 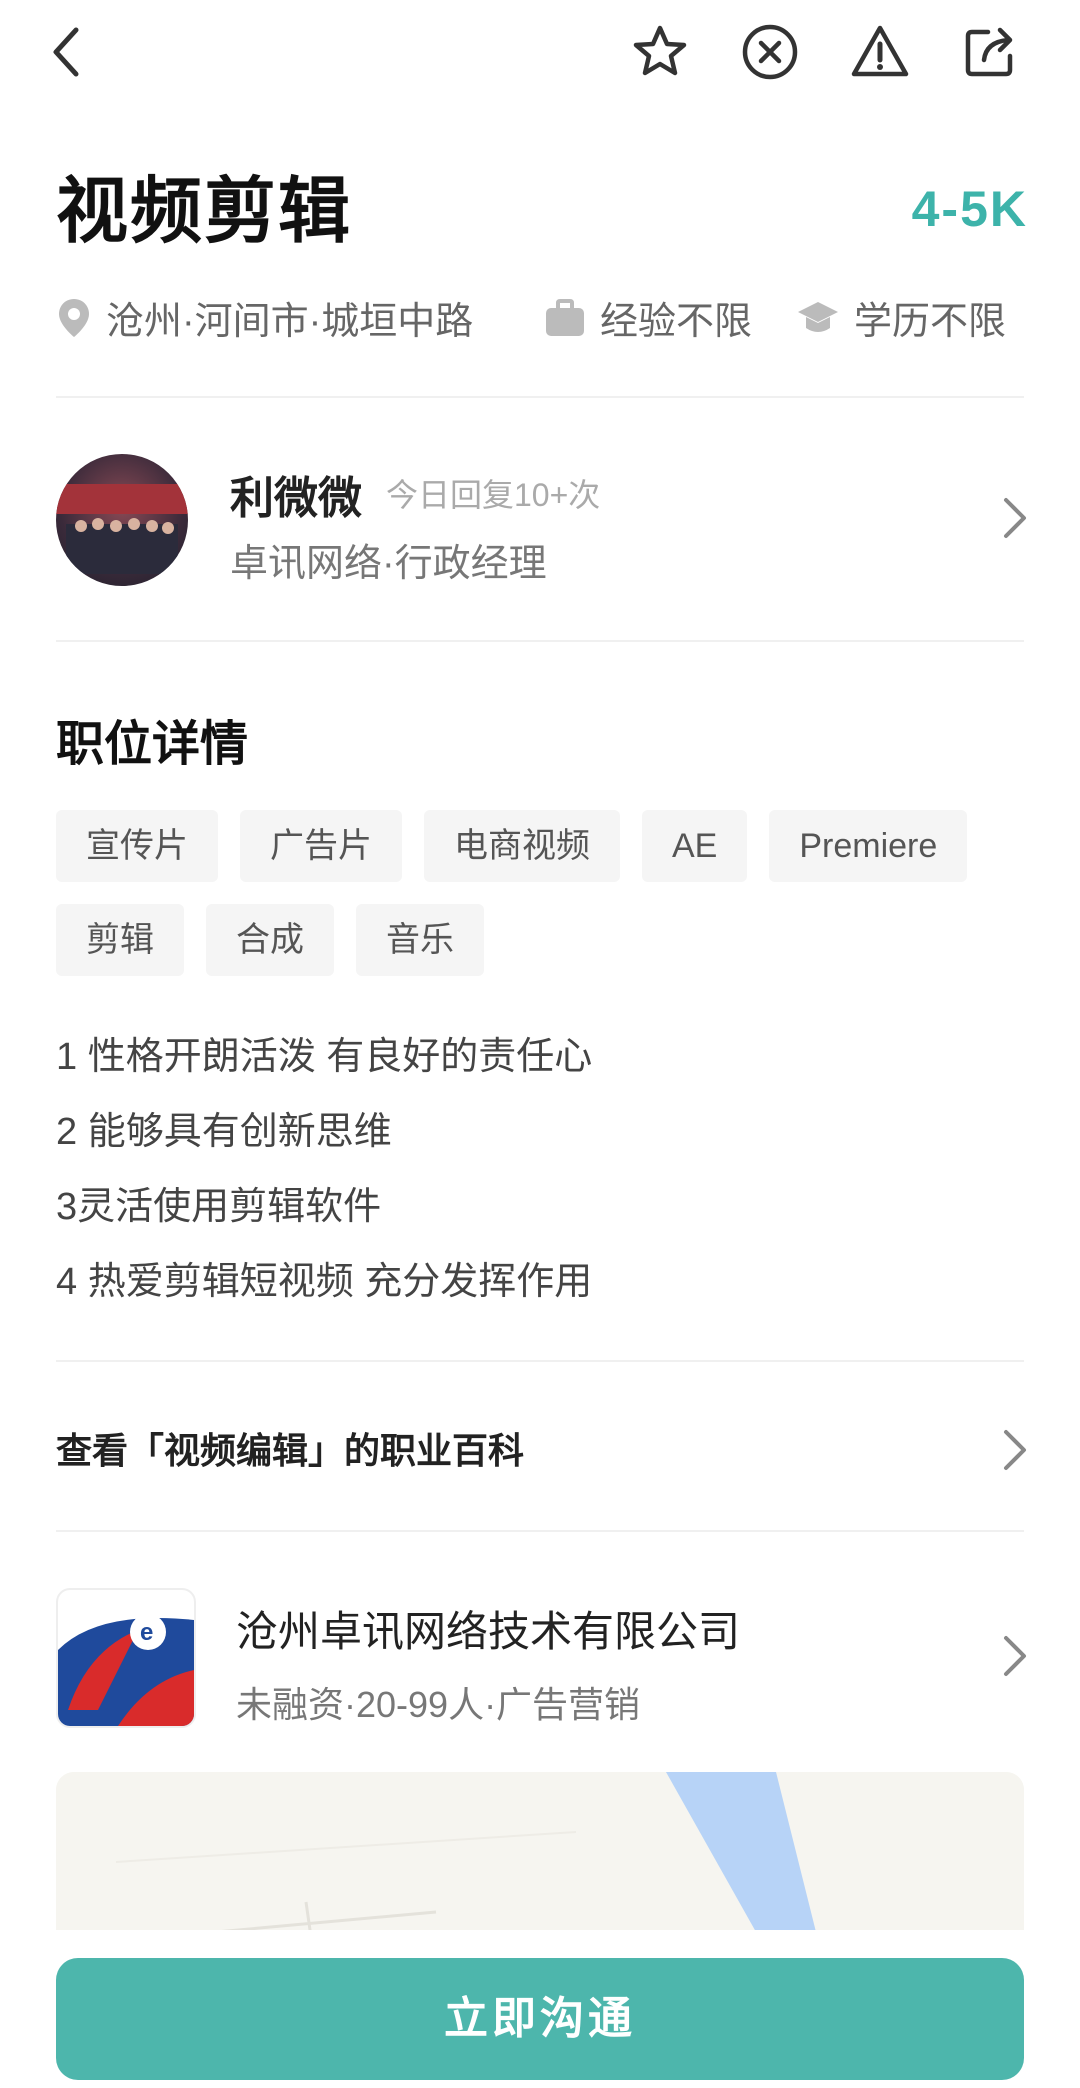 What do you see at coordinates (660, 52) in the screenshot?
I see `star-icon` at bounding box center [660, 52].